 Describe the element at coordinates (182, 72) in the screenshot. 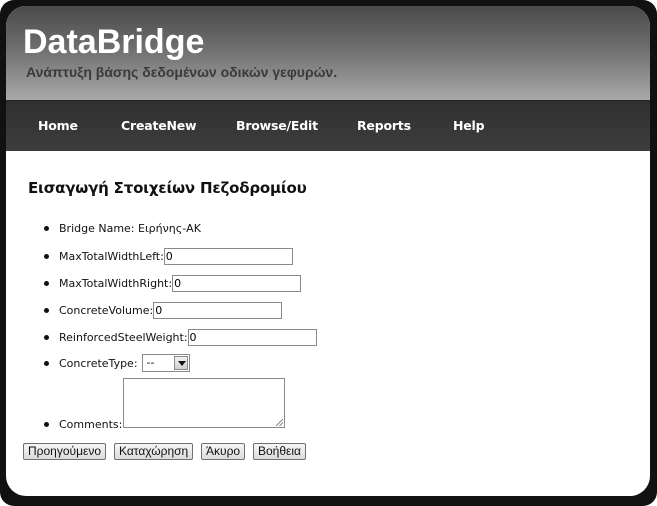

I see `site-tagline: Ανάπτυξη βάσης δεδομένων οδικών γεφυρών.` at that location.